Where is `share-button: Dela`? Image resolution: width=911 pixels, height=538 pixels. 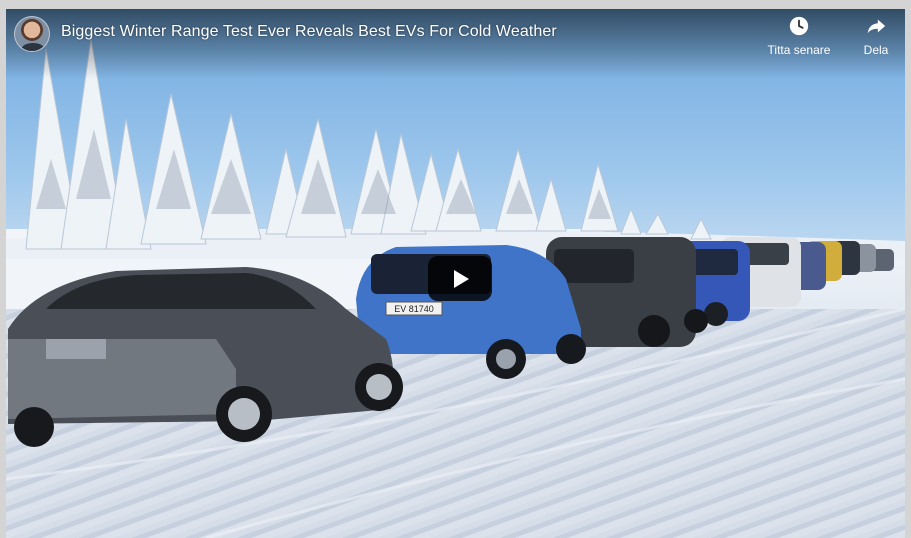
share-button: Dela is located at coordinates (876, 36).